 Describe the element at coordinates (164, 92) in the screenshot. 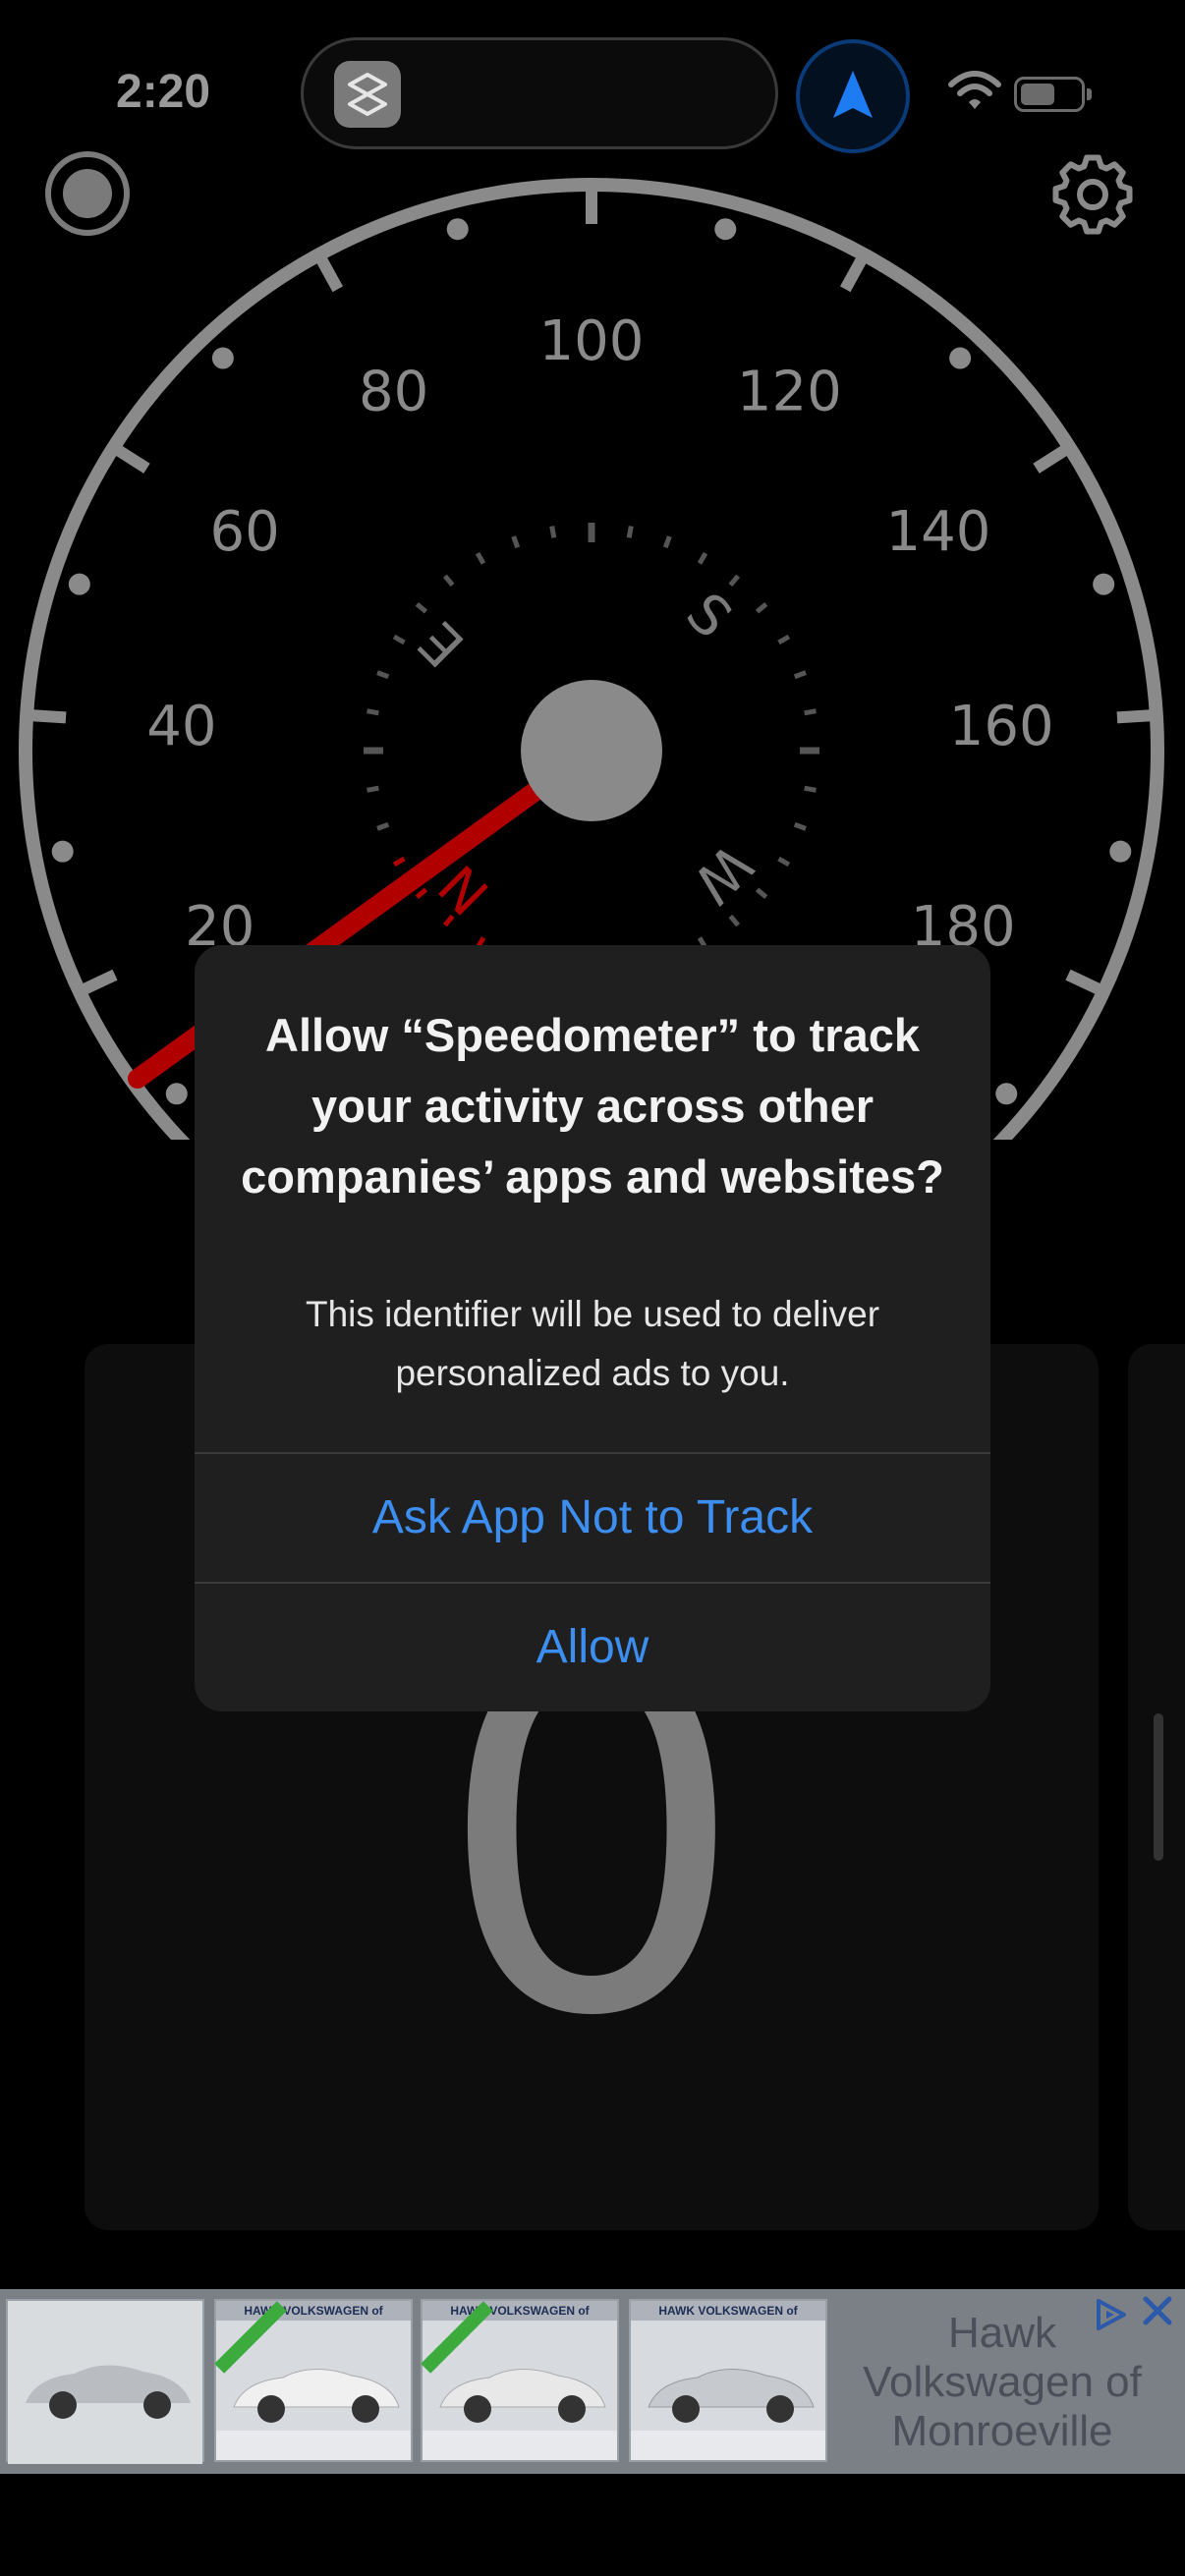

I see `status-time: 2:20` at that location.